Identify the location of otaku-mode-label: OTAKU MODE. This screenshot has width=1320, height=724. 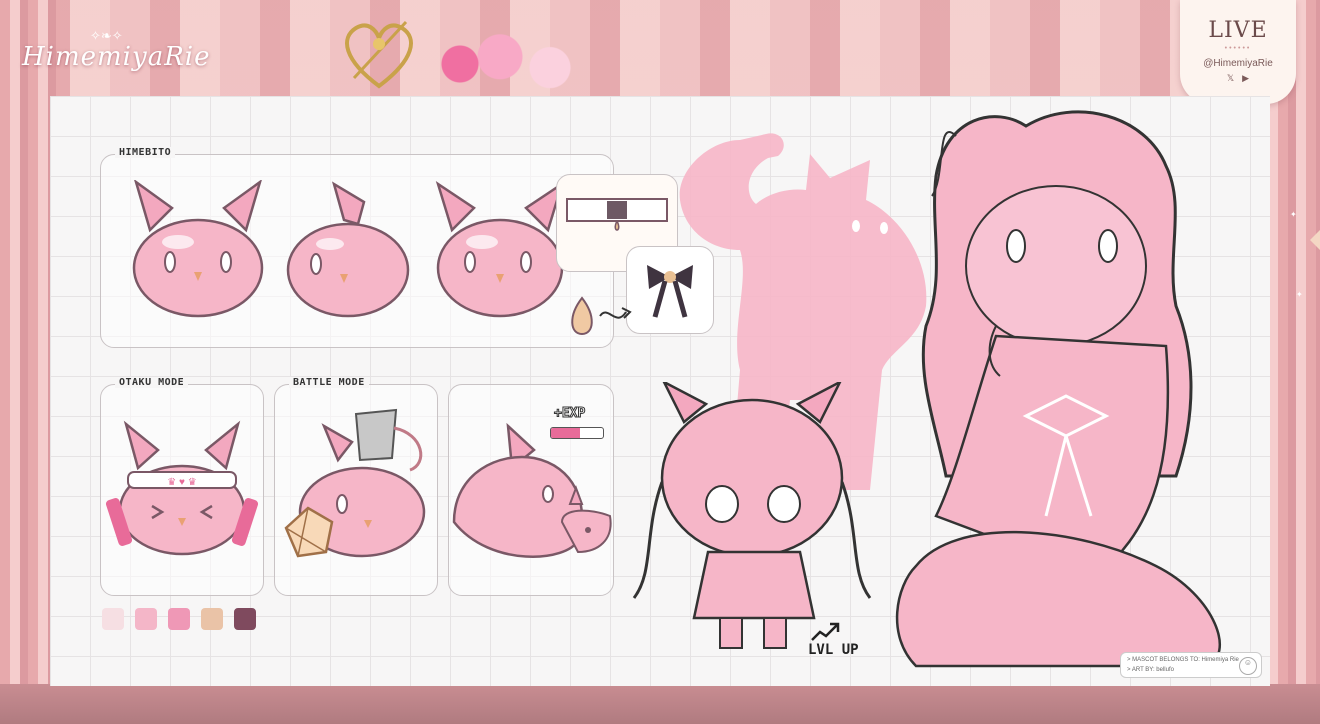
(152, 382).